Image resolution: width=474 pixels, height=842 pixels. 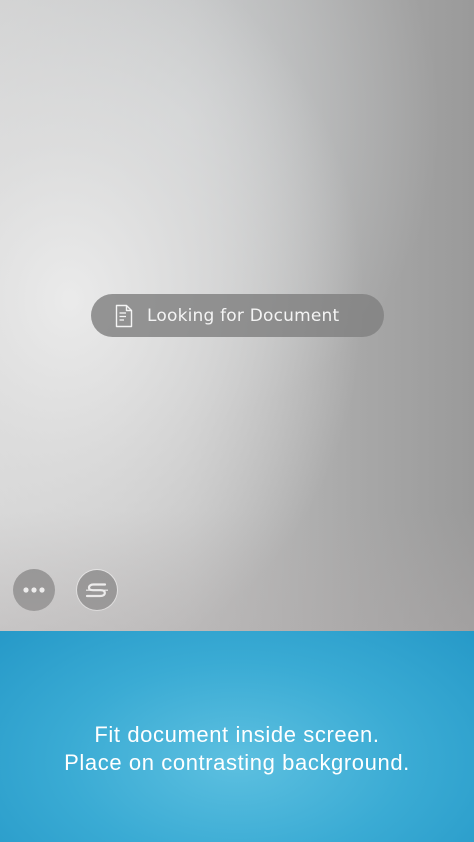 I want to click on instruction-line-2: Place on contrasting background., so click(x=237, y=762).